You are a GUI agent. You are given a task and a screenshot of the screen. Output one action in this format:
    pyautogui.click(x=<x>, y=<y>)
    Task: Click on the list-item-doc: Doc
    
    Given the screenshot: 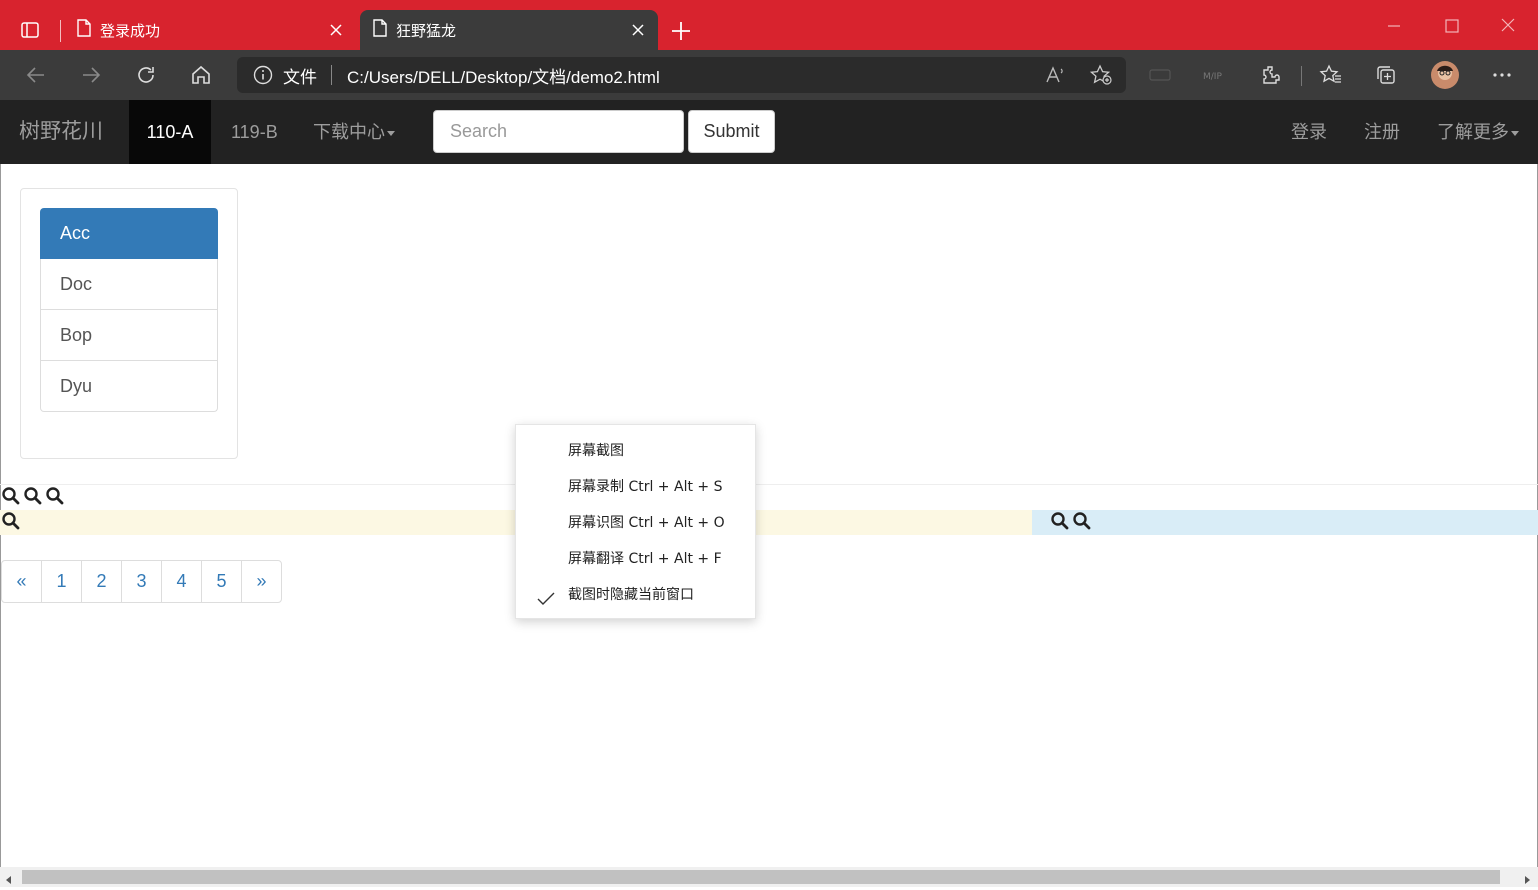 What is the action you would take?
    pyautogui.click(x=129, y=284)
    